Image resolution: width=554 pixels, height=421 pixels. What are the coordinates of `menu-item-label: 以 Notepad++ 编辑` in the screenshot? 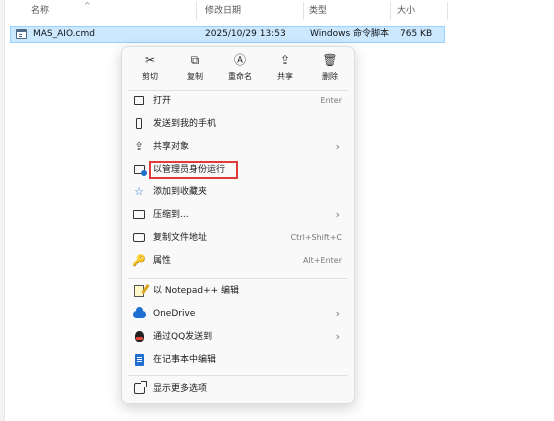 It's located at (196, 291).